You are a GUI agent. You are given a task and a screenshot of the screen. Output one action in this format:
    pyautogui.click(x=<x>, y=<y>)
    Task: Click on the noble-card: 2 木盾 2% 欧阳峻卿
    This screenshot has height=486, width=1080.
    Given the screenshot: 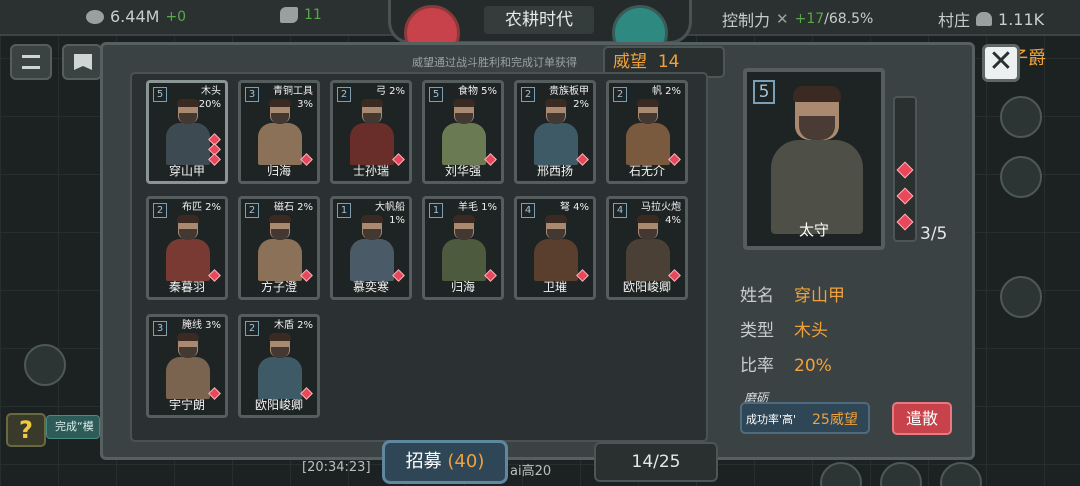 What is the action you would take?
    pyautogui.click(x=279, y=366)
    